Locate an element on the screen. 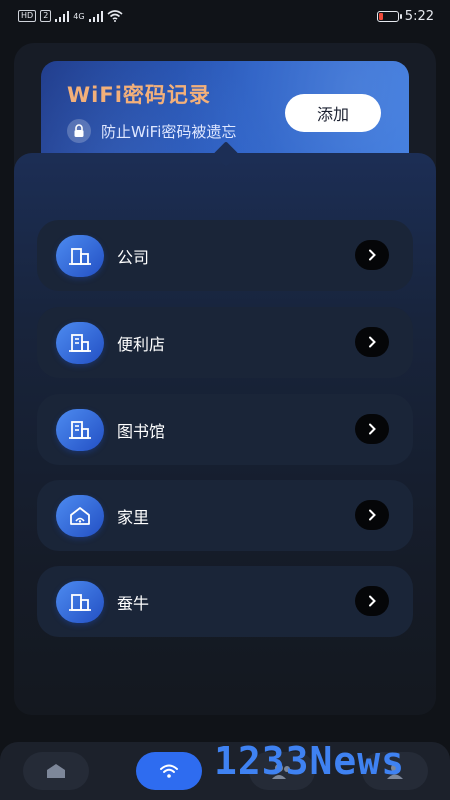 Image resolution: width=450 pixels, height=800 pixels. nav-wifi-button is located at coordinates (169, 771).